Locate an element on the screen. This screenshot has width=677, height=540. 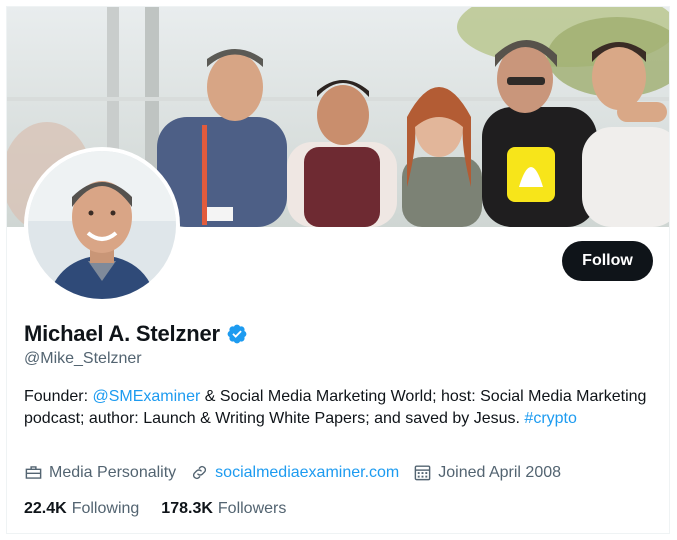
profile-category: Media Personality is located at coordinates (100, 472).